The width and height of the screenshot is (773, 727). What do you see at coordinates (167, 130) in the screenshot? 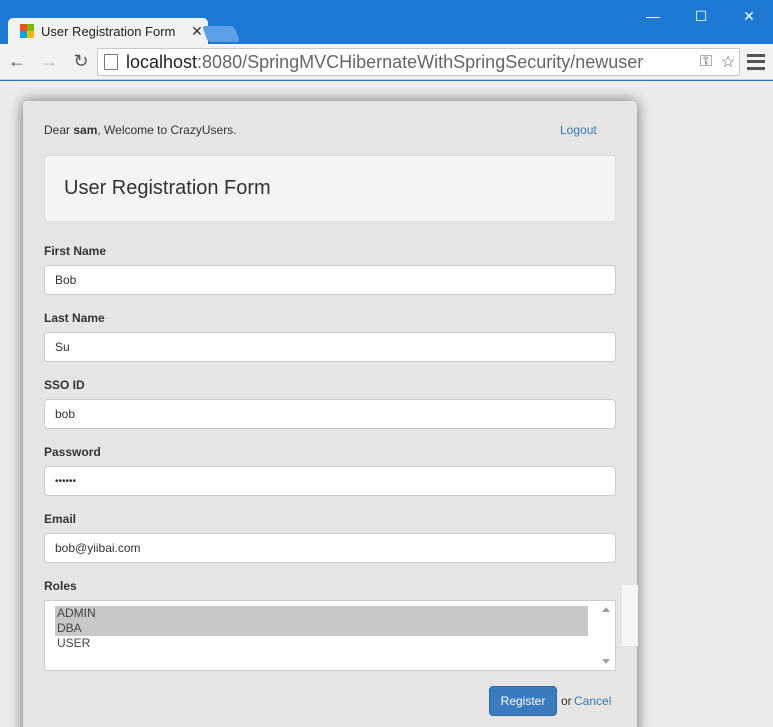
I see `greeting-suffix: , Welcome to CrazyUsers.` at bounding box center [167, 130].